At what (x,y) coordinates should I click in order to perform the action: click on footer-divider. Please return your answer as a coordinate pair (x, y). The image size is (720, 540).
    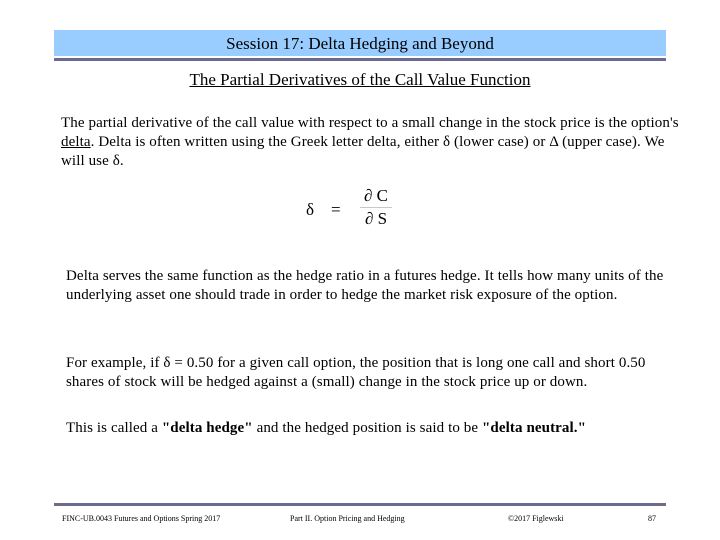
    Looking at the image, I should click on (360, 504).